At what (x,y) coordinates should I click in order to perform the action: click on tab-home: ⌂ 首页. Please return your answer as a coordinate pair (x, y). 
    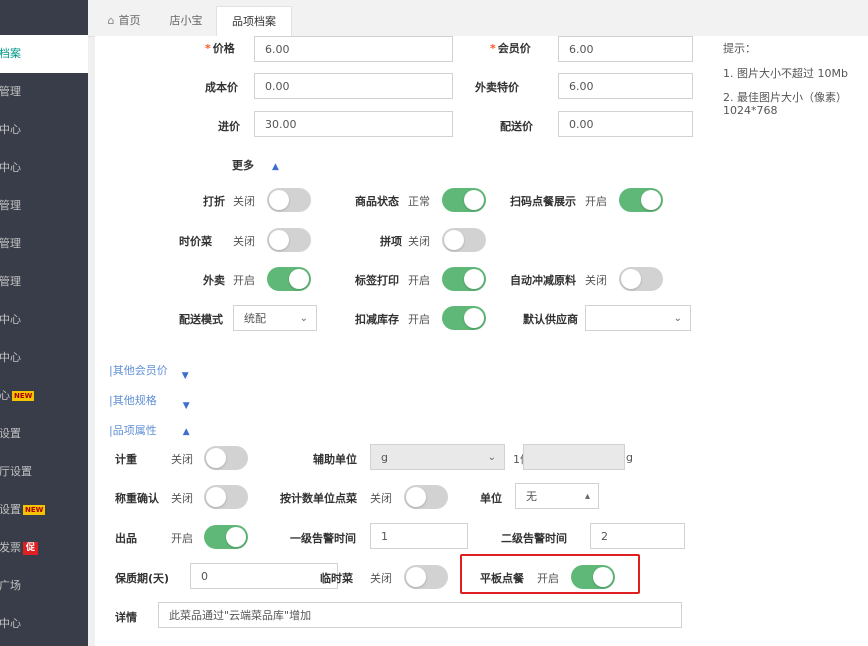
    Looking at the image, I should click on (124, 21).